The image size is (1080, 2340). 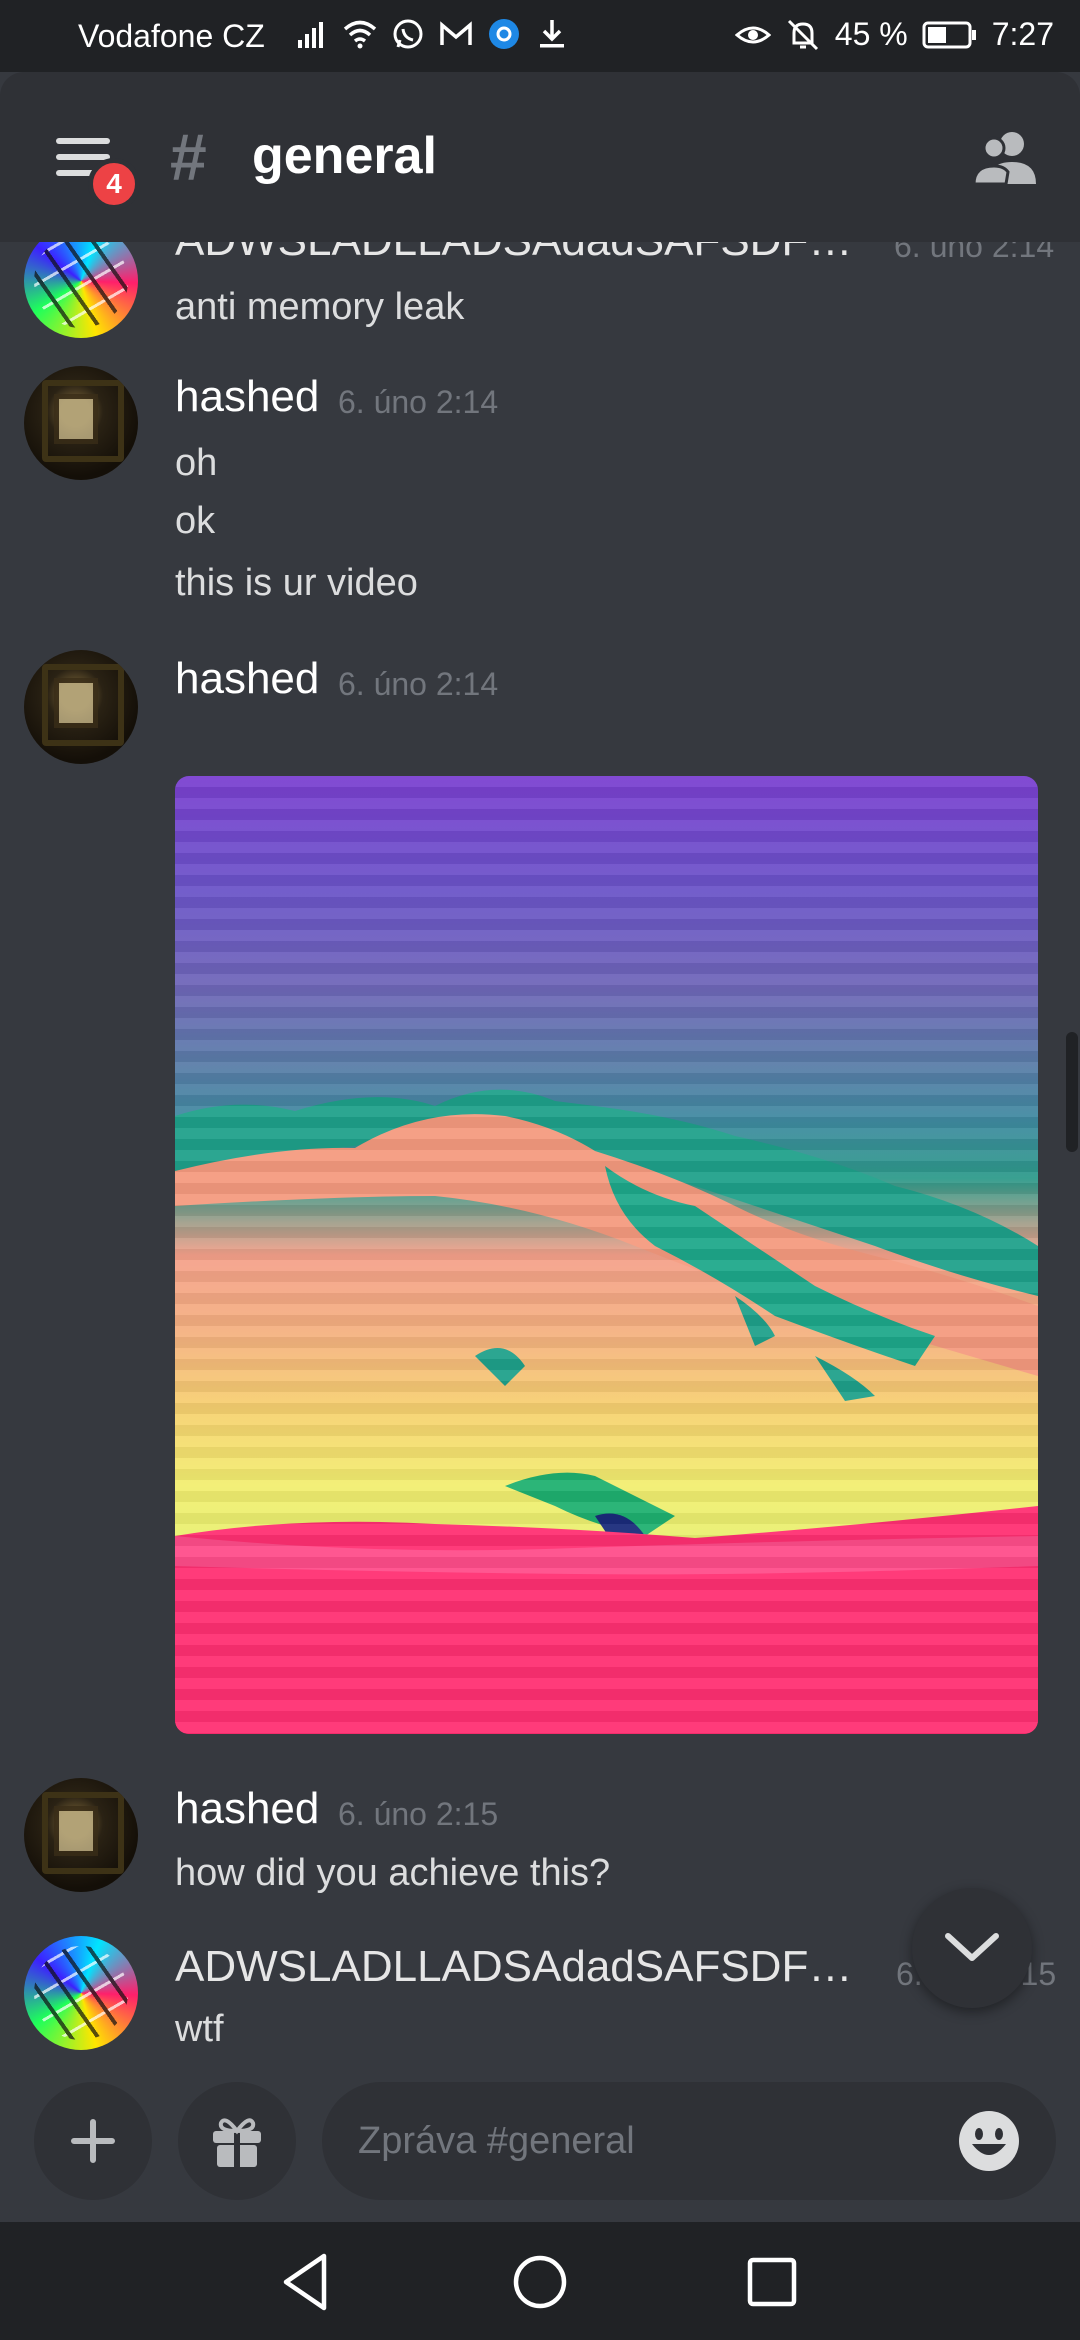 I want to click on status-icons-left, so click(x=432, y=34).